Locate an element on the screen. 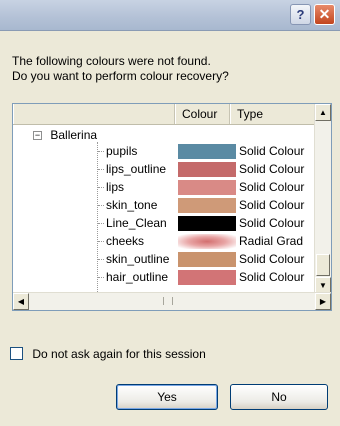 Image resolution: width=340 pixels, height=426 pixels. row-name: cheeks is located at coordinates (125, 241).